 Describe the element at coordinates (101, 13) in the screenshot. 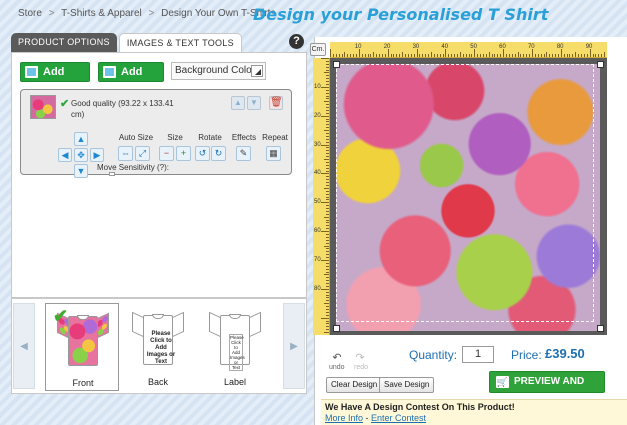

I see `breadcrumb-tshirts-apparel: T-Shirts & Apparel` at that location.